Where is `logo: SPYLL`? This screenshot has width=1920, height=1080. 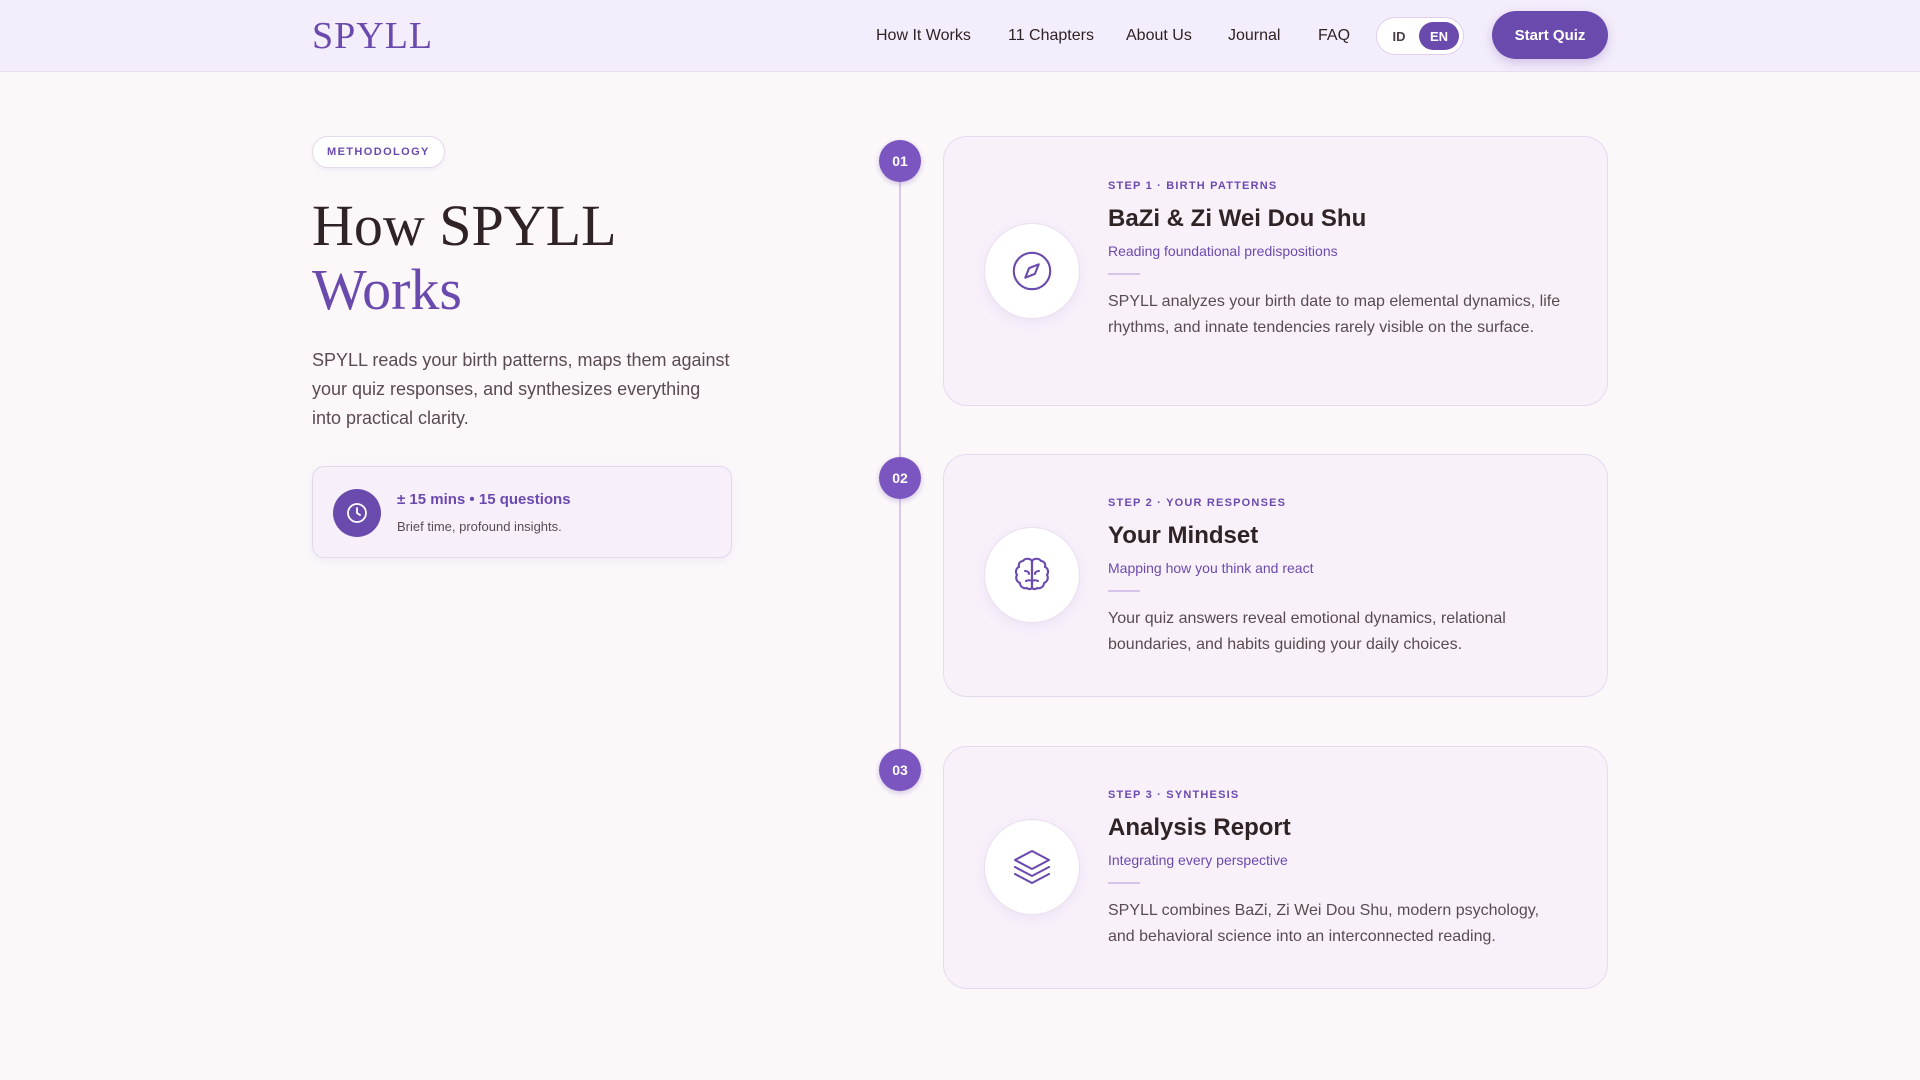
logo: SPYLL is located at coordinates (372, 36).